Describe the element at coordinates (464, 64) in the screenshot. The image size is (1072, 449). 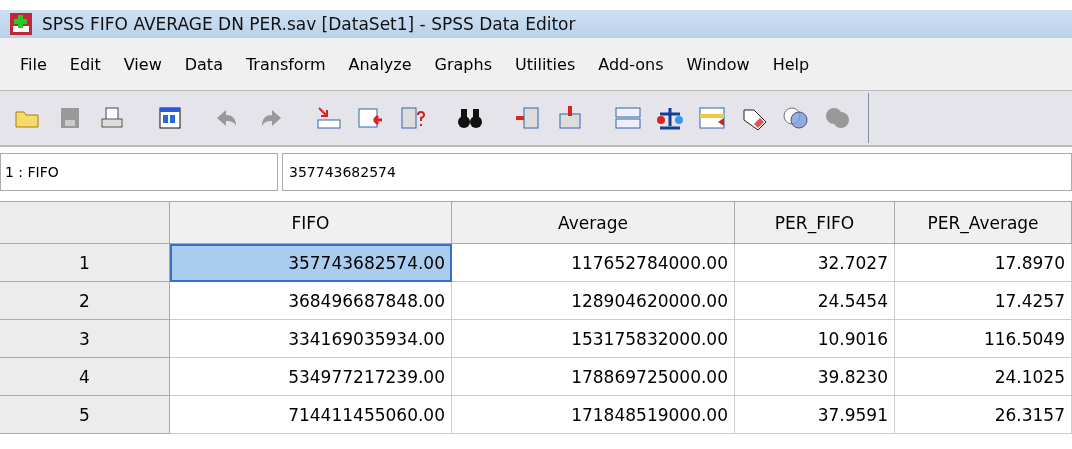
I see `menu-item: Graphs` at that location.